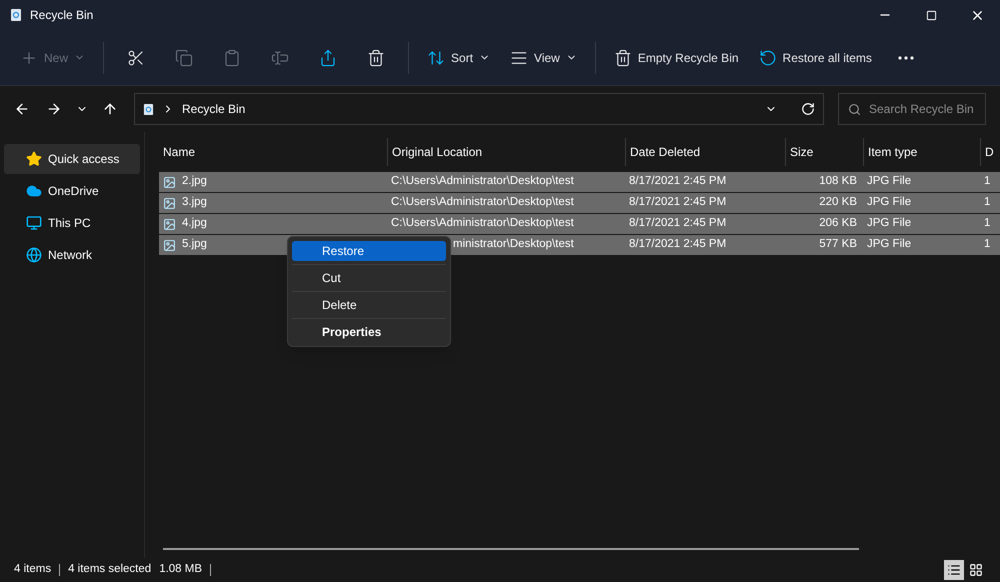 This screenshot has width=1000, height=582. I want to click on sidebar-item: Quick access, so click(72, 159).